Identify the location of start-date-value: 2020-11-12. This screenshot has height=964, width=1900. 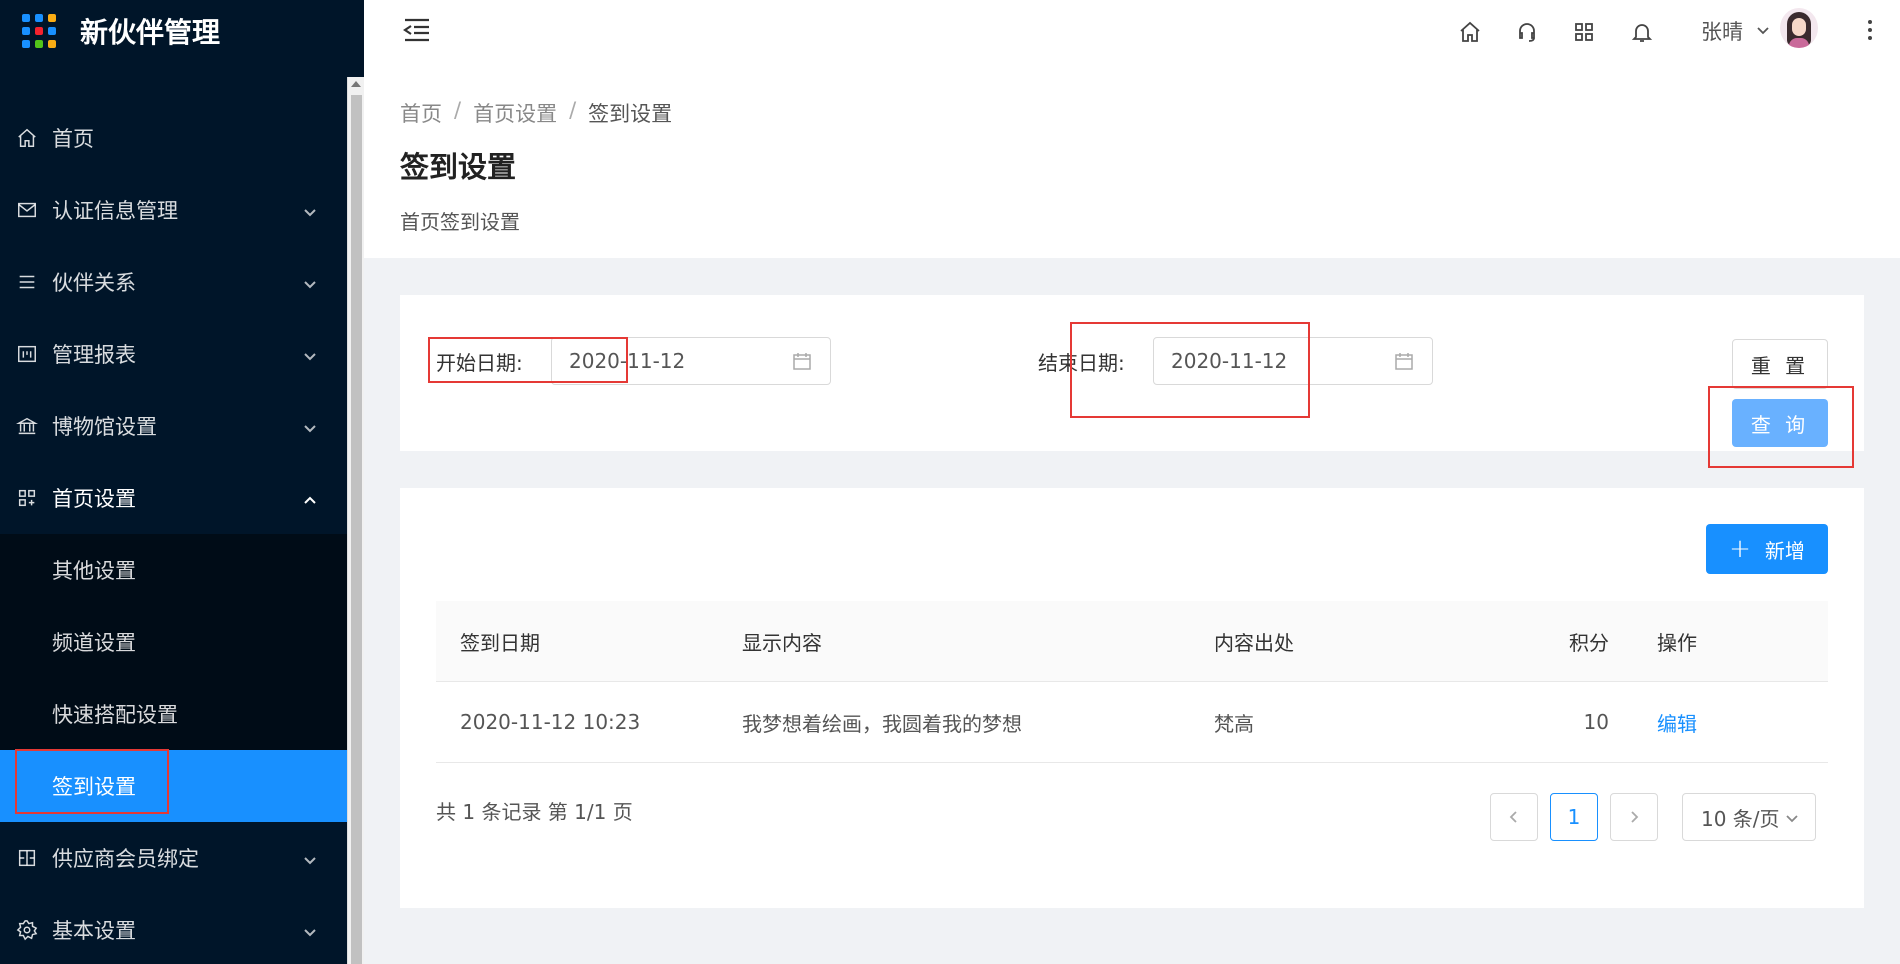
(627, 361).